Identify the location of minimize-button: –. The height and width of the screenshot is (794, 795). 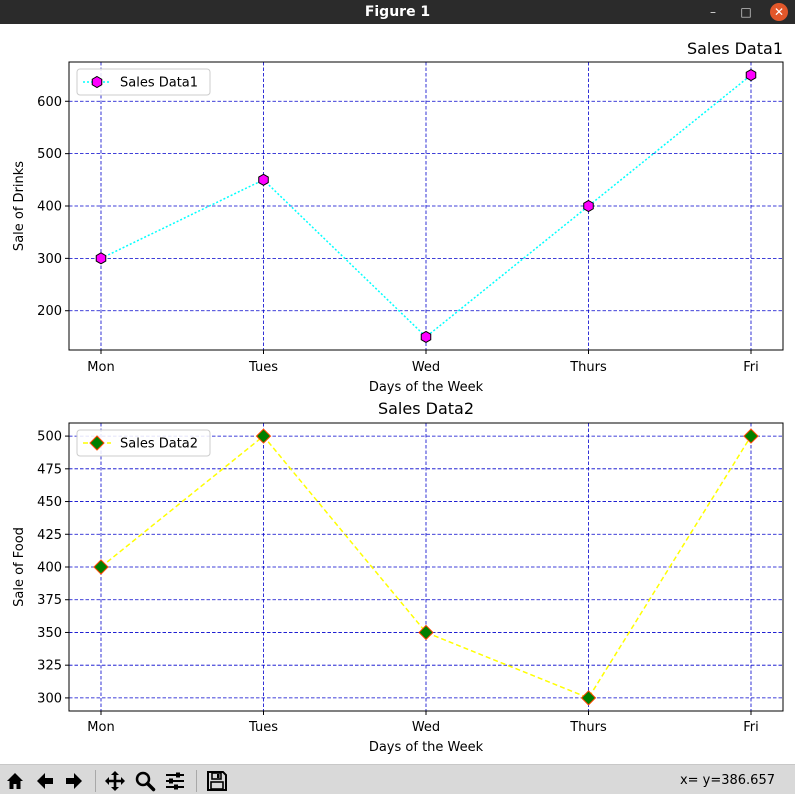
(713, 12).